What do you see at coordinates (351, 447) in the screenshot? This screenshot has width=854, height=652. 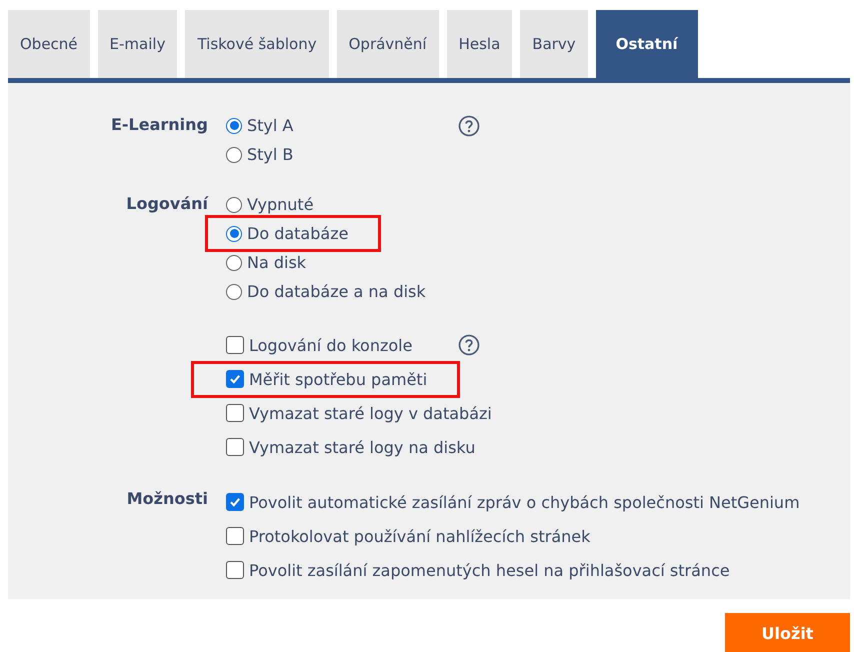 I see `checkbox-option: Vymazat staré logy na disku` at bounding box center [351, 447].